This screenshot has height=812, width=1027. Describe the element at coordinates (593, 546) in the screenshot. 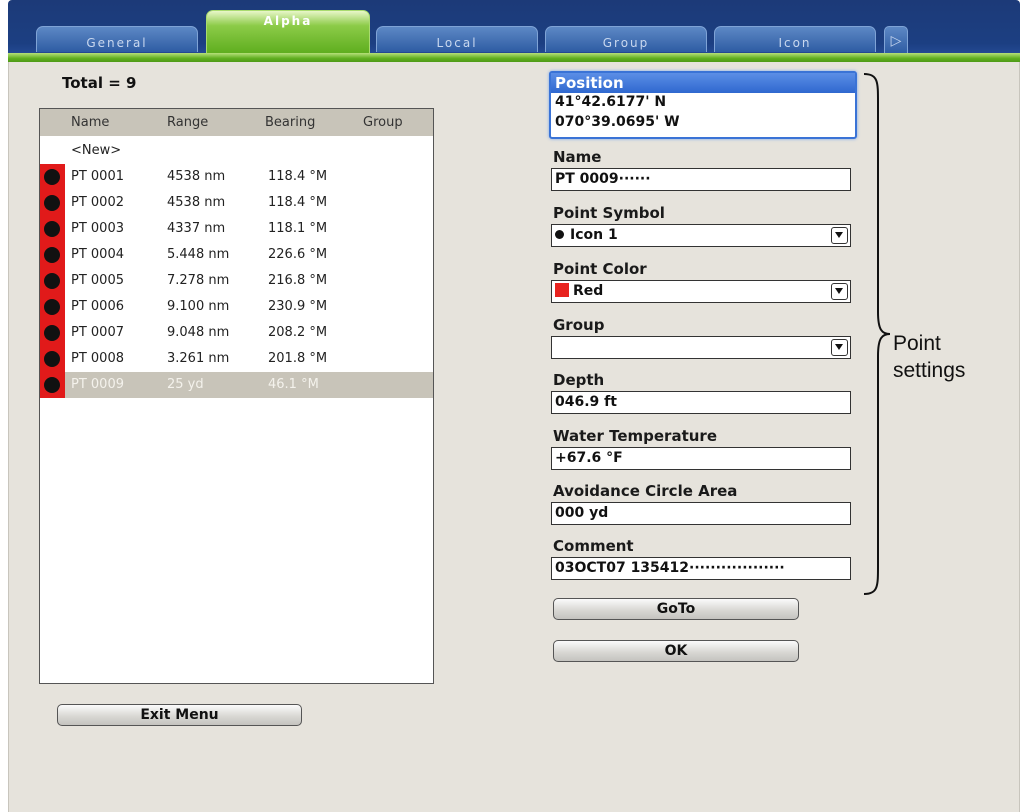

I see `comment-label: Comment` at that location.